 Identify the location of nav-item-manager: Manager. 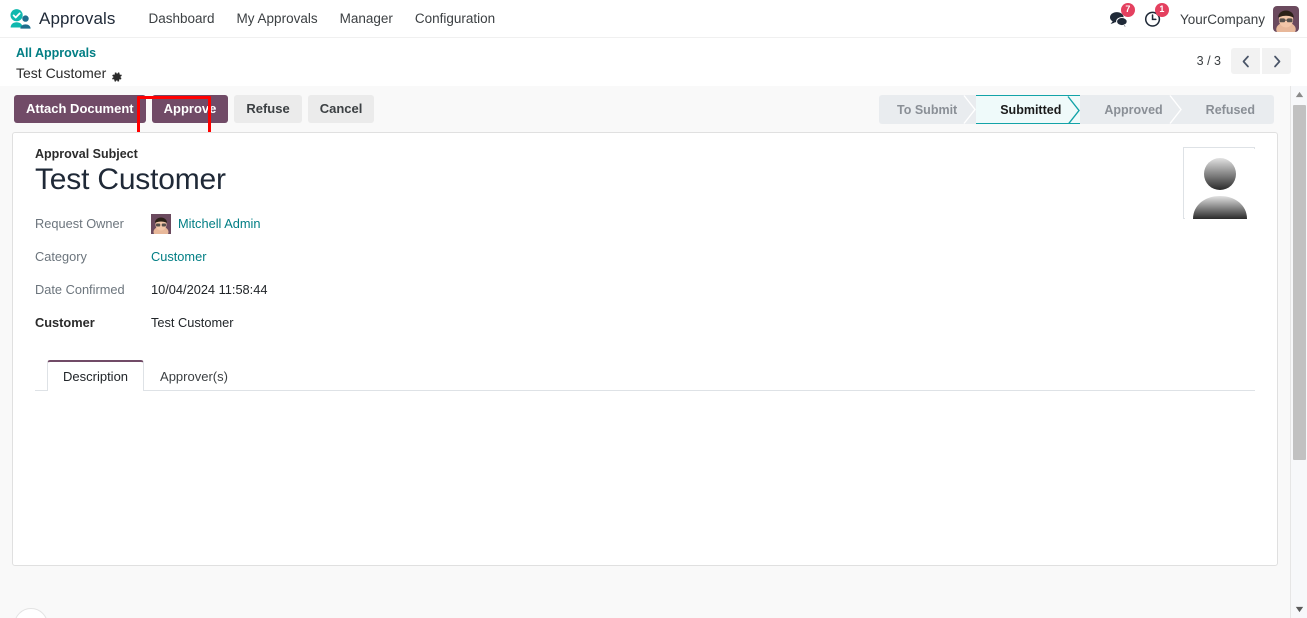
(366, 18).